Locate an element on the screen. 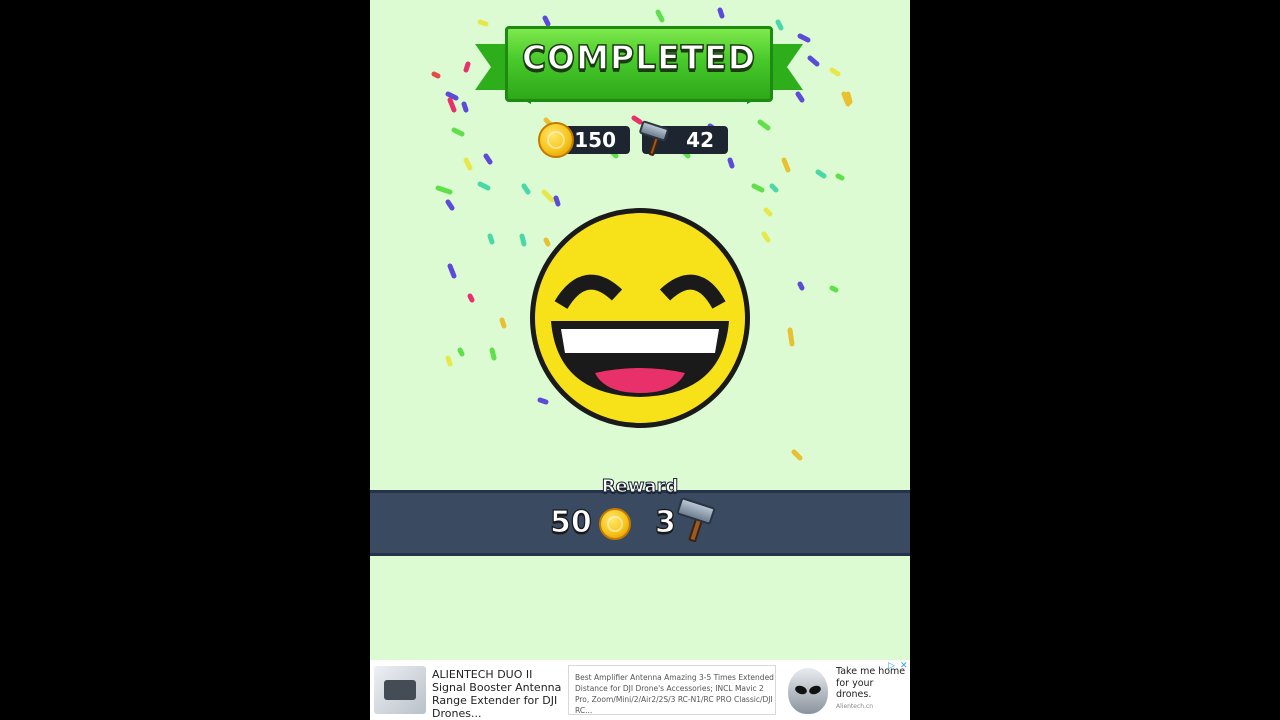 This screenshot has width=1280, height=720. coin-balance-value: 150 is located at coordinates (595, 140).